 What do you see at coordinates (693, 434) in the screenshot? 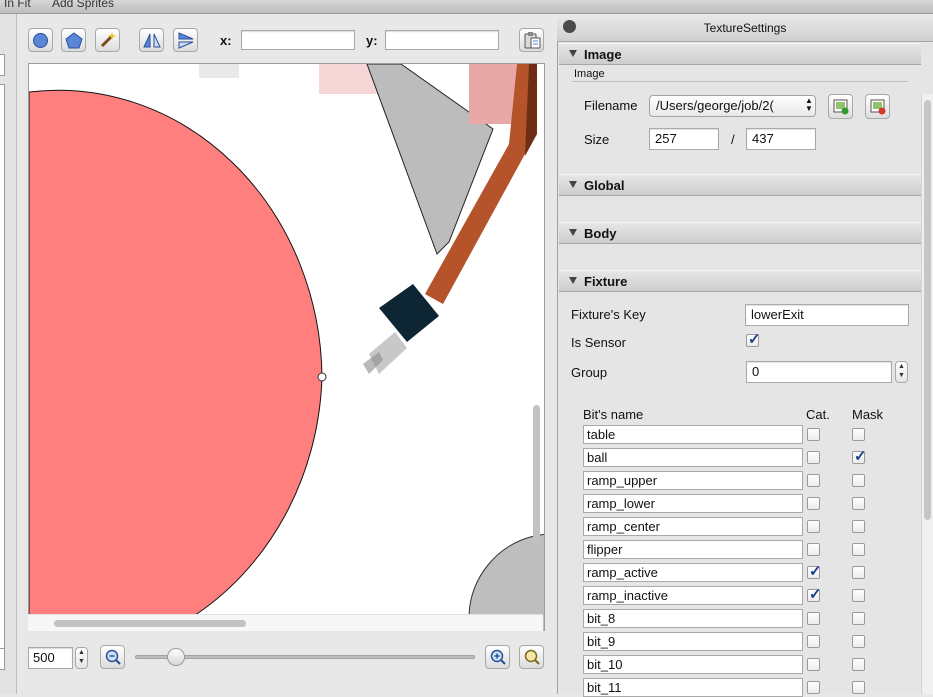
I see `bit-name-field: table` at bounding box center [693, 434].